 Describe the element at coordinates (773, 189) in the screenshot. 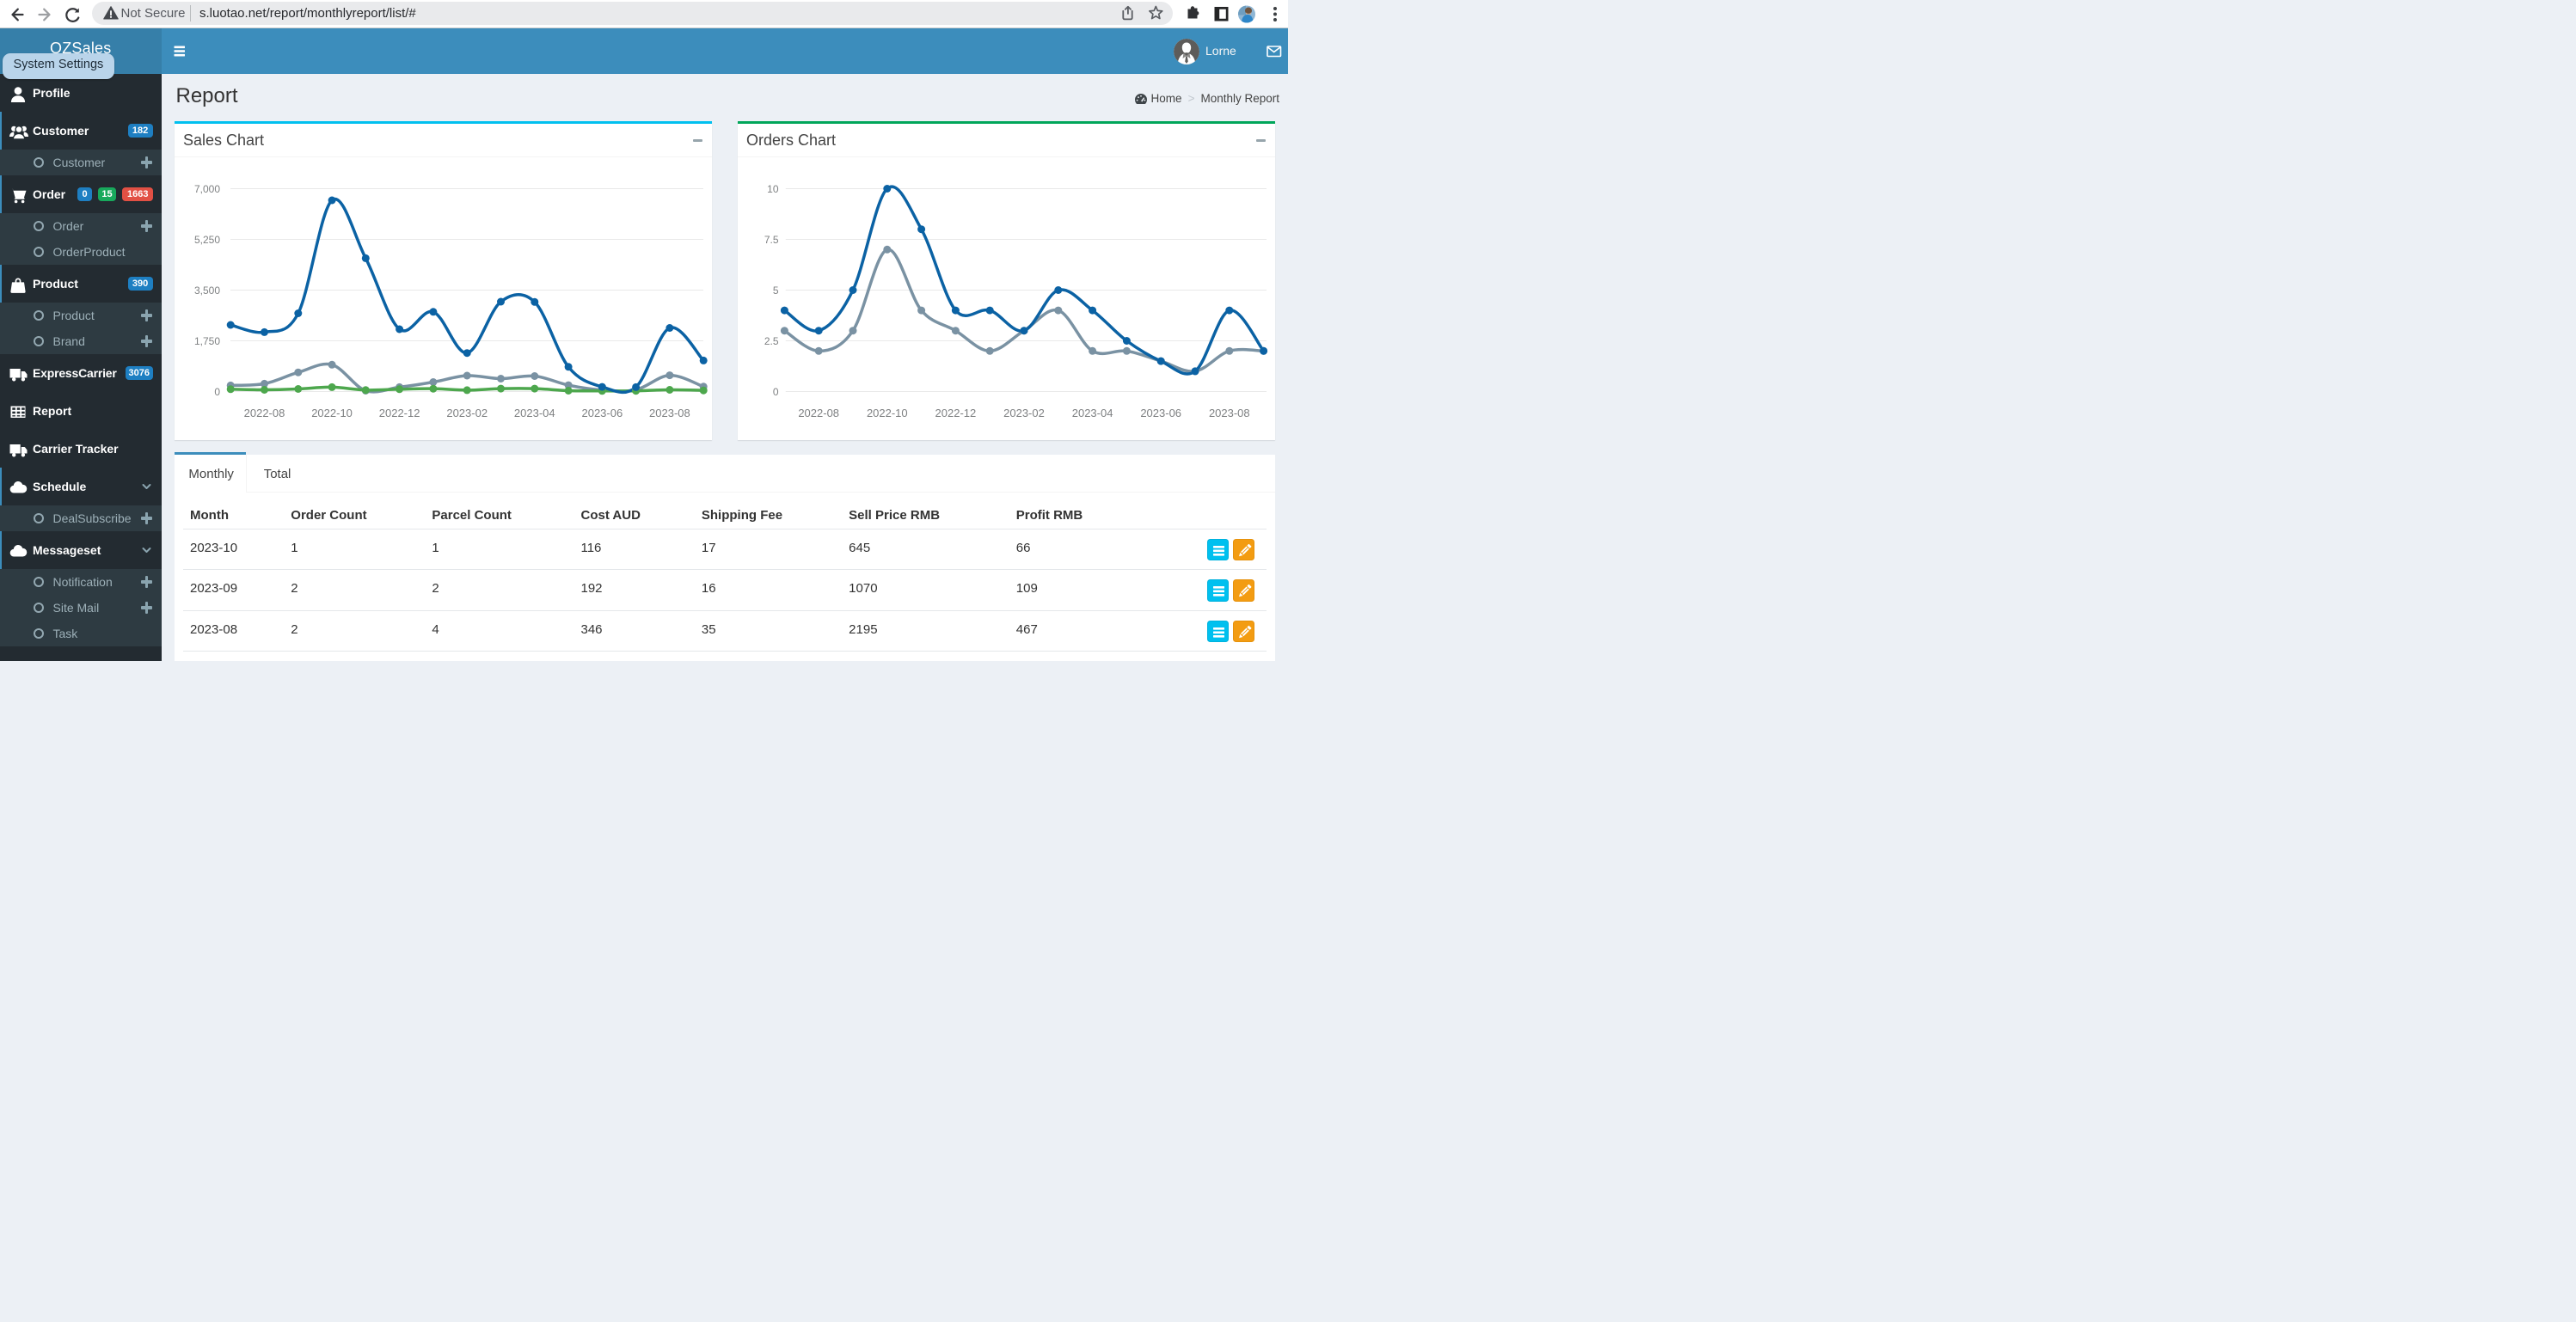

I see `svg-text: 10` at that location.